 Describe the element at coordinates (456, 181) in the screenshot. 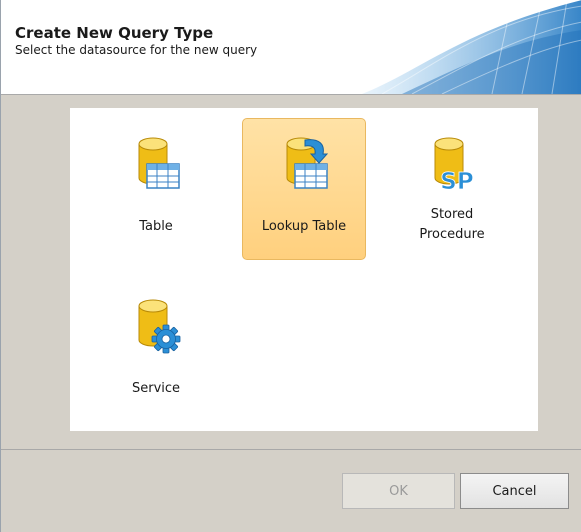

I see `svg-text: SP` at that location.